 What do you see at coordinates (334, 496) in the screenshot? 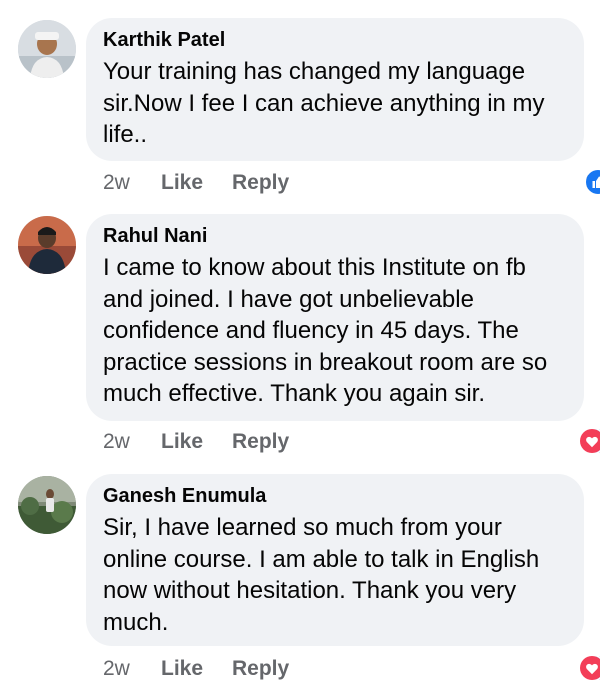
I see `comment-author: Ganesh Enumula` at bounding box center [334, 496].